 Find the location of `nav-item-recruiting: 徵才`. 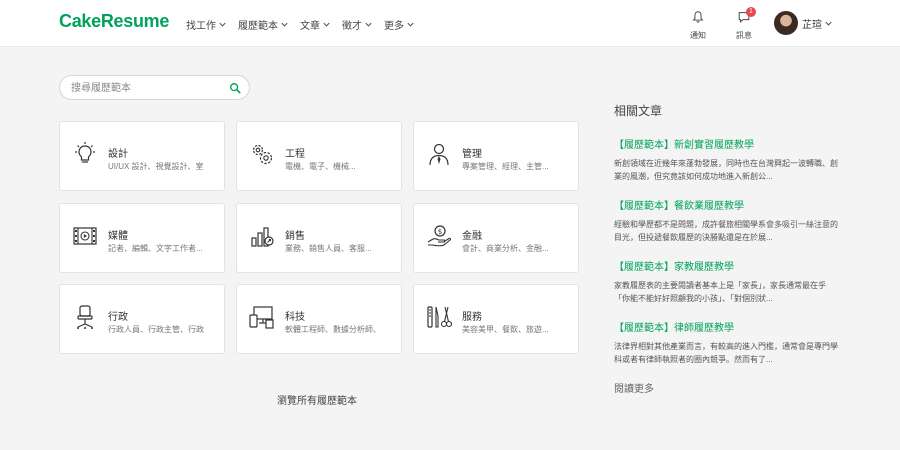

nav-item-recruiting: 徵才 is located at coordinates (357, 24).